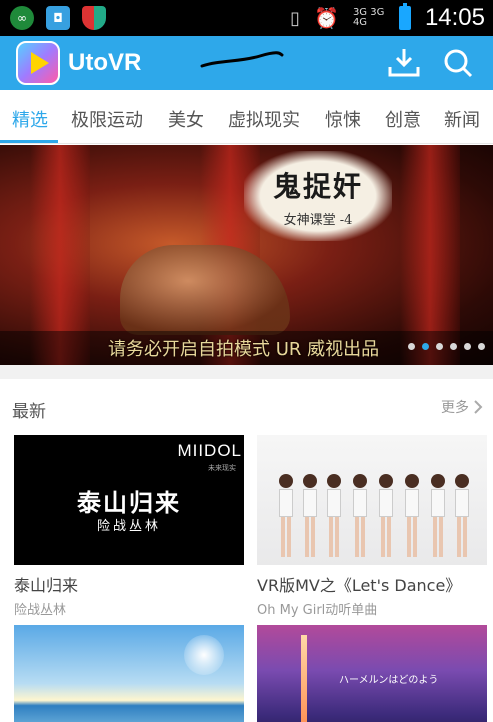 Image resolution: width=493 pixels, height=722 pixels. I want to click on video-title: 泰山归来, so click(129, 584).